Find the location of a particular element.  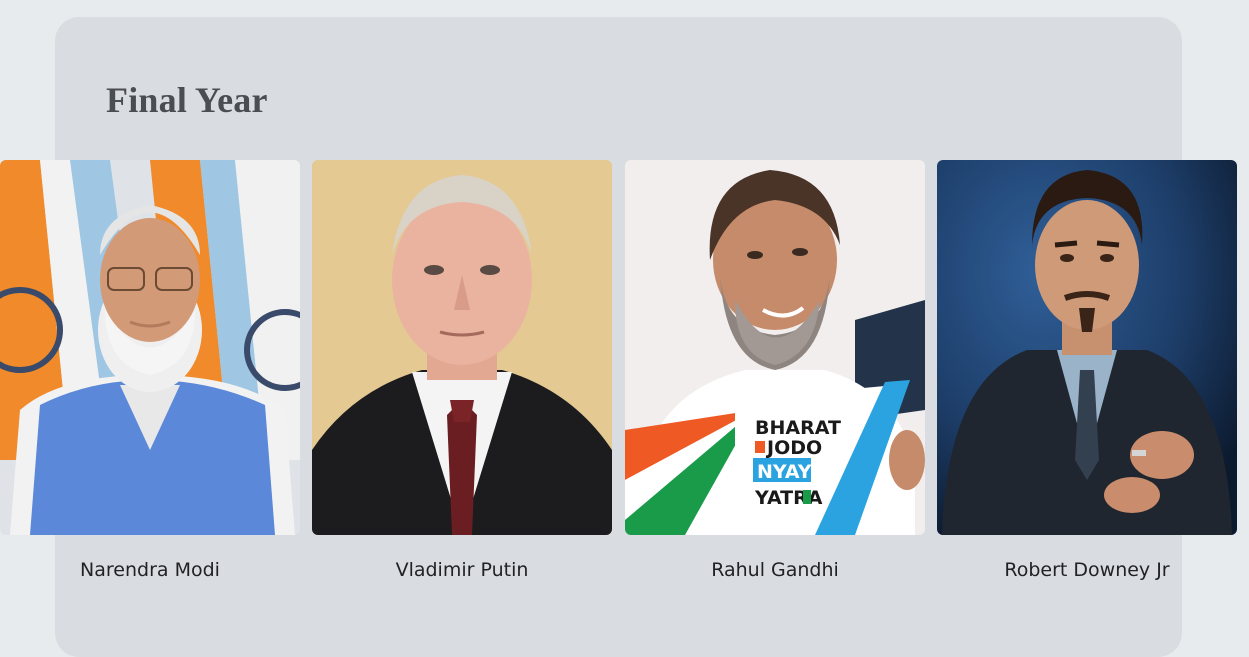

portrait-photo-icon: BHARAT JODO NYAY YATRA is located at coordinates (775, 347).